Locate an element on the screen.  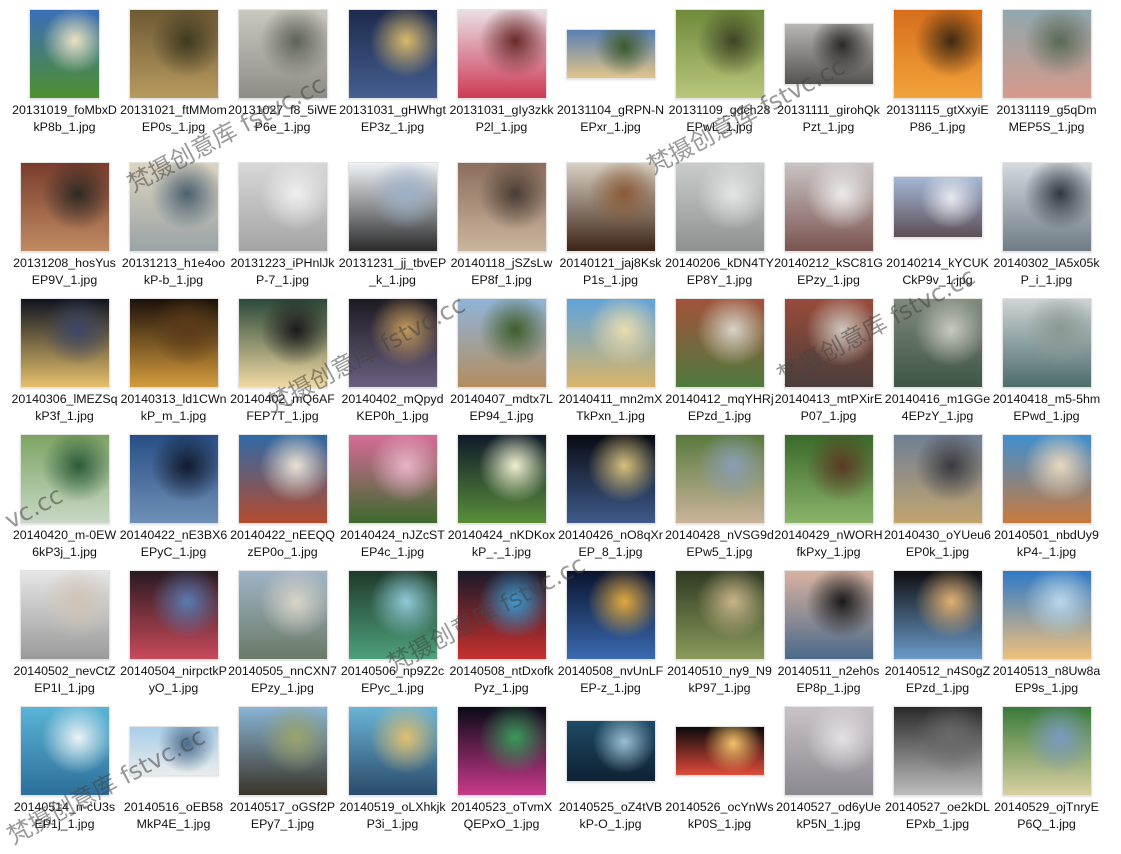
file-item: 20131119_g5qDmMEP5S_1.jpg is located at coordinates (1046, 76).